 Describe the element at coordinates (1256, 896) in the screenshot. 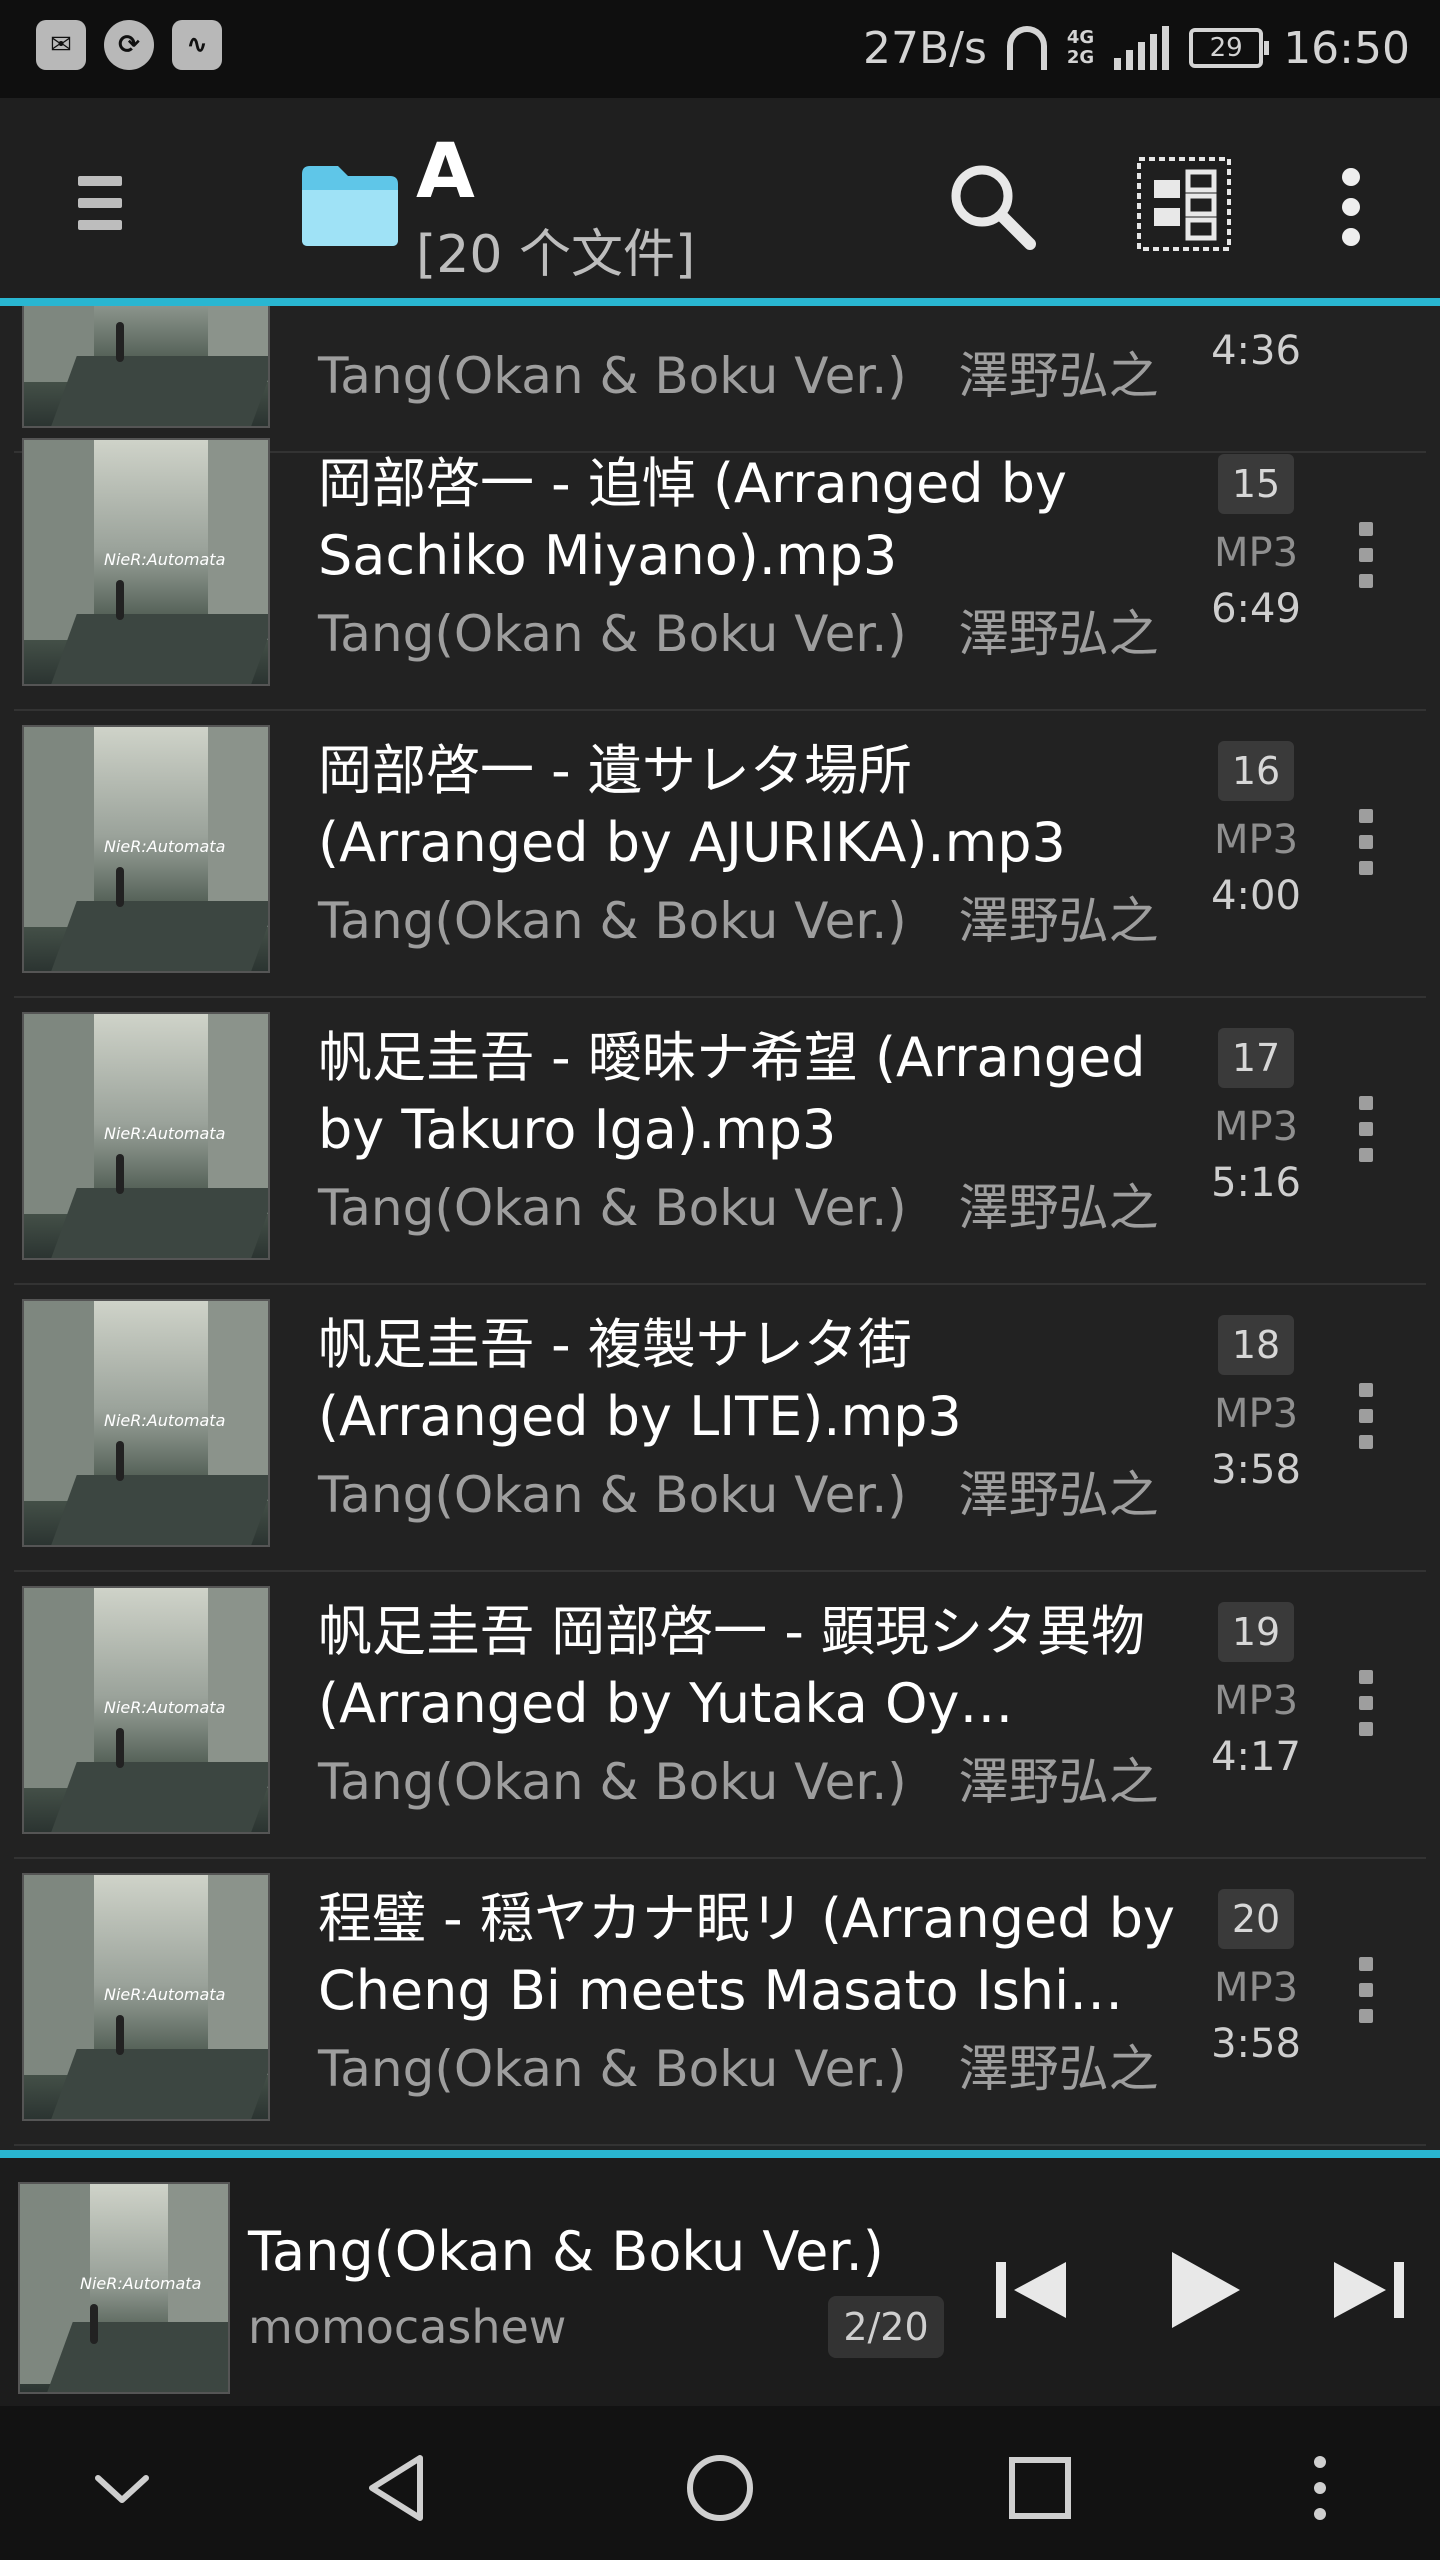

I see `duration: 4:00` at that location.